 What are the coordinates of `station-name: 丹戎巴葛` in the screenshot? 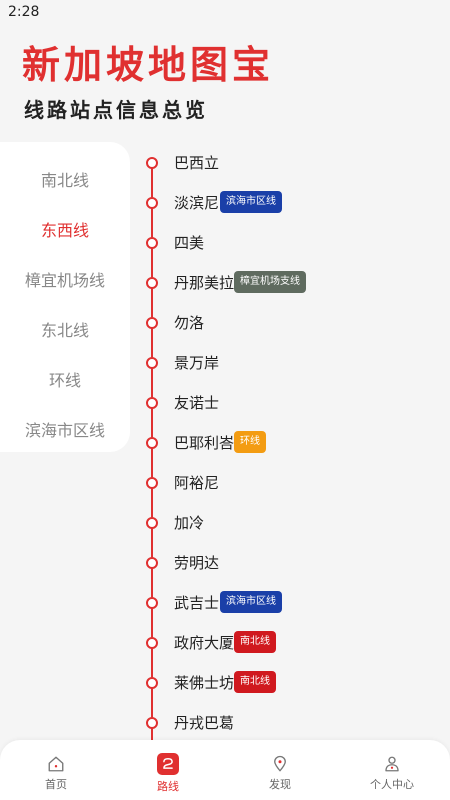 It's located at (204, 723).